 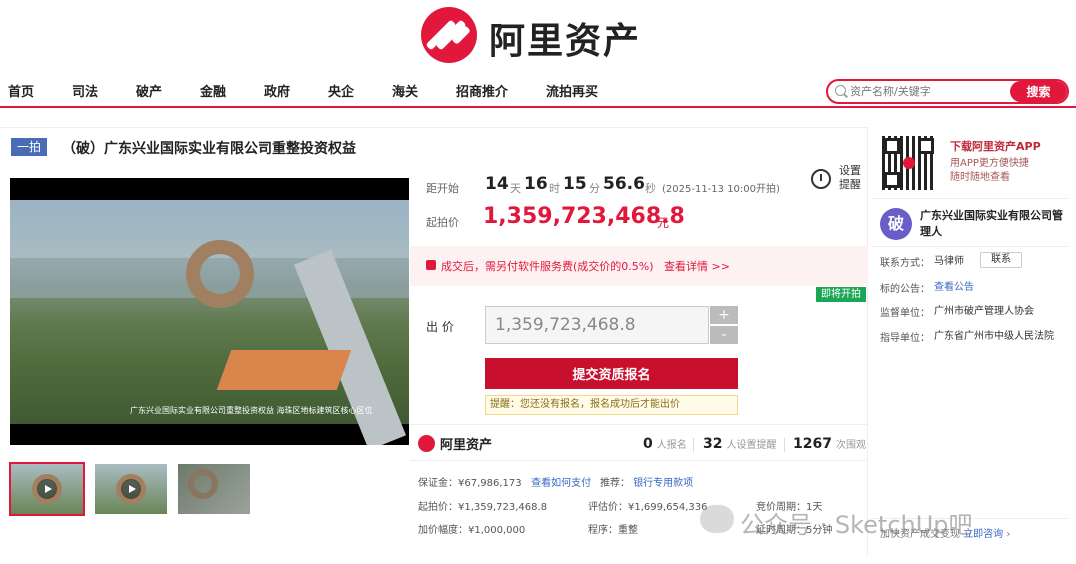 What do you see at coordinates (431, 265) in the screenshot?
I see `notice-icon` at bounding box center [431, 265].